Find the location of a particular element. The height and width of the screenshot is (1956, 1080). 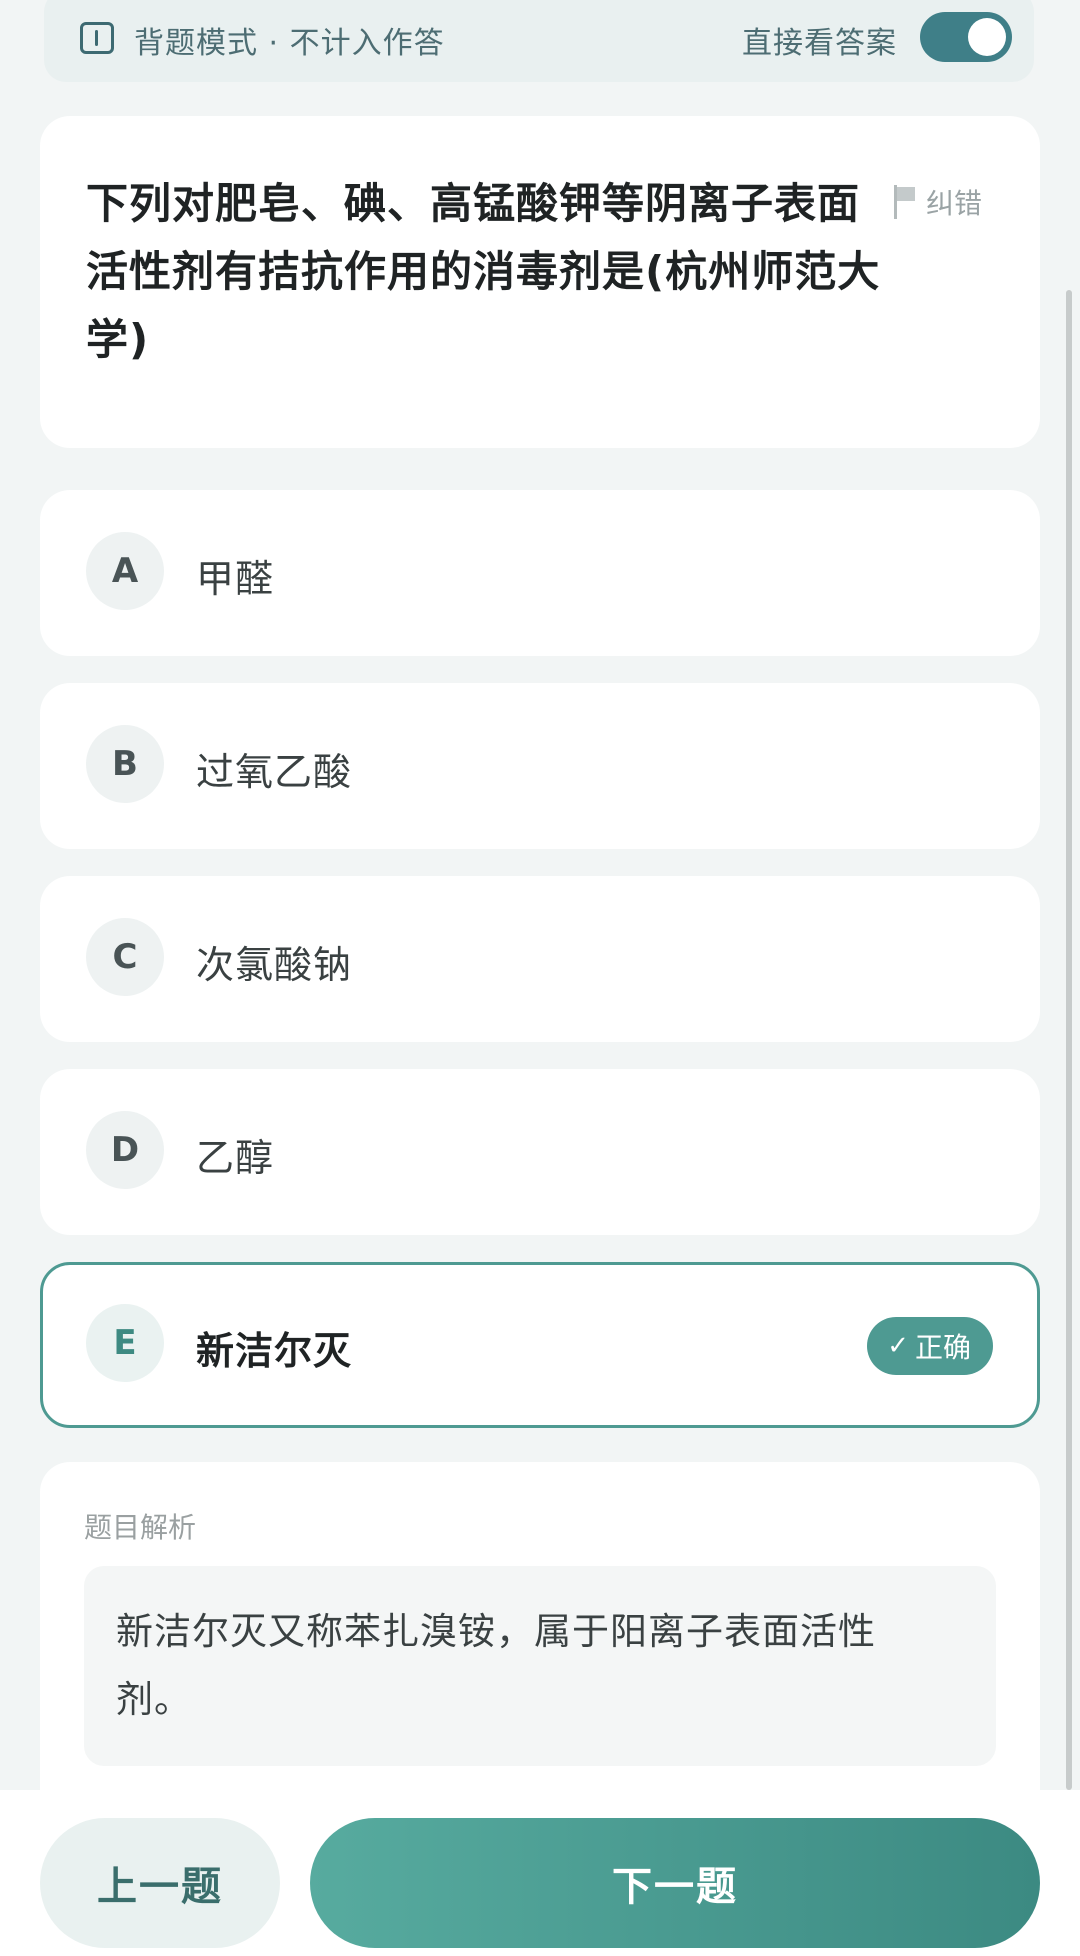

report-error-button: 纠错 is located at coordinates (937, 202).